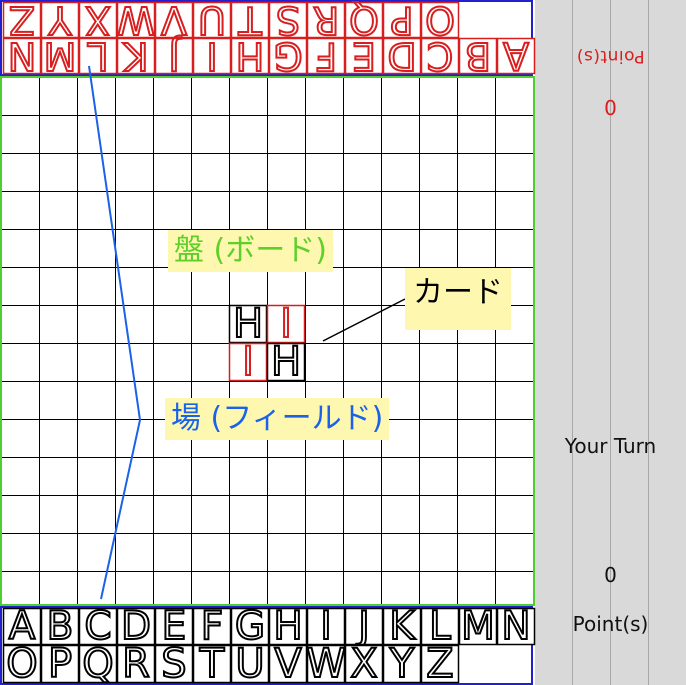  What do you see at coordinates (458, 299) in the screenshot?
I see `card-annotation: カード` at bounding box center [458, 299].